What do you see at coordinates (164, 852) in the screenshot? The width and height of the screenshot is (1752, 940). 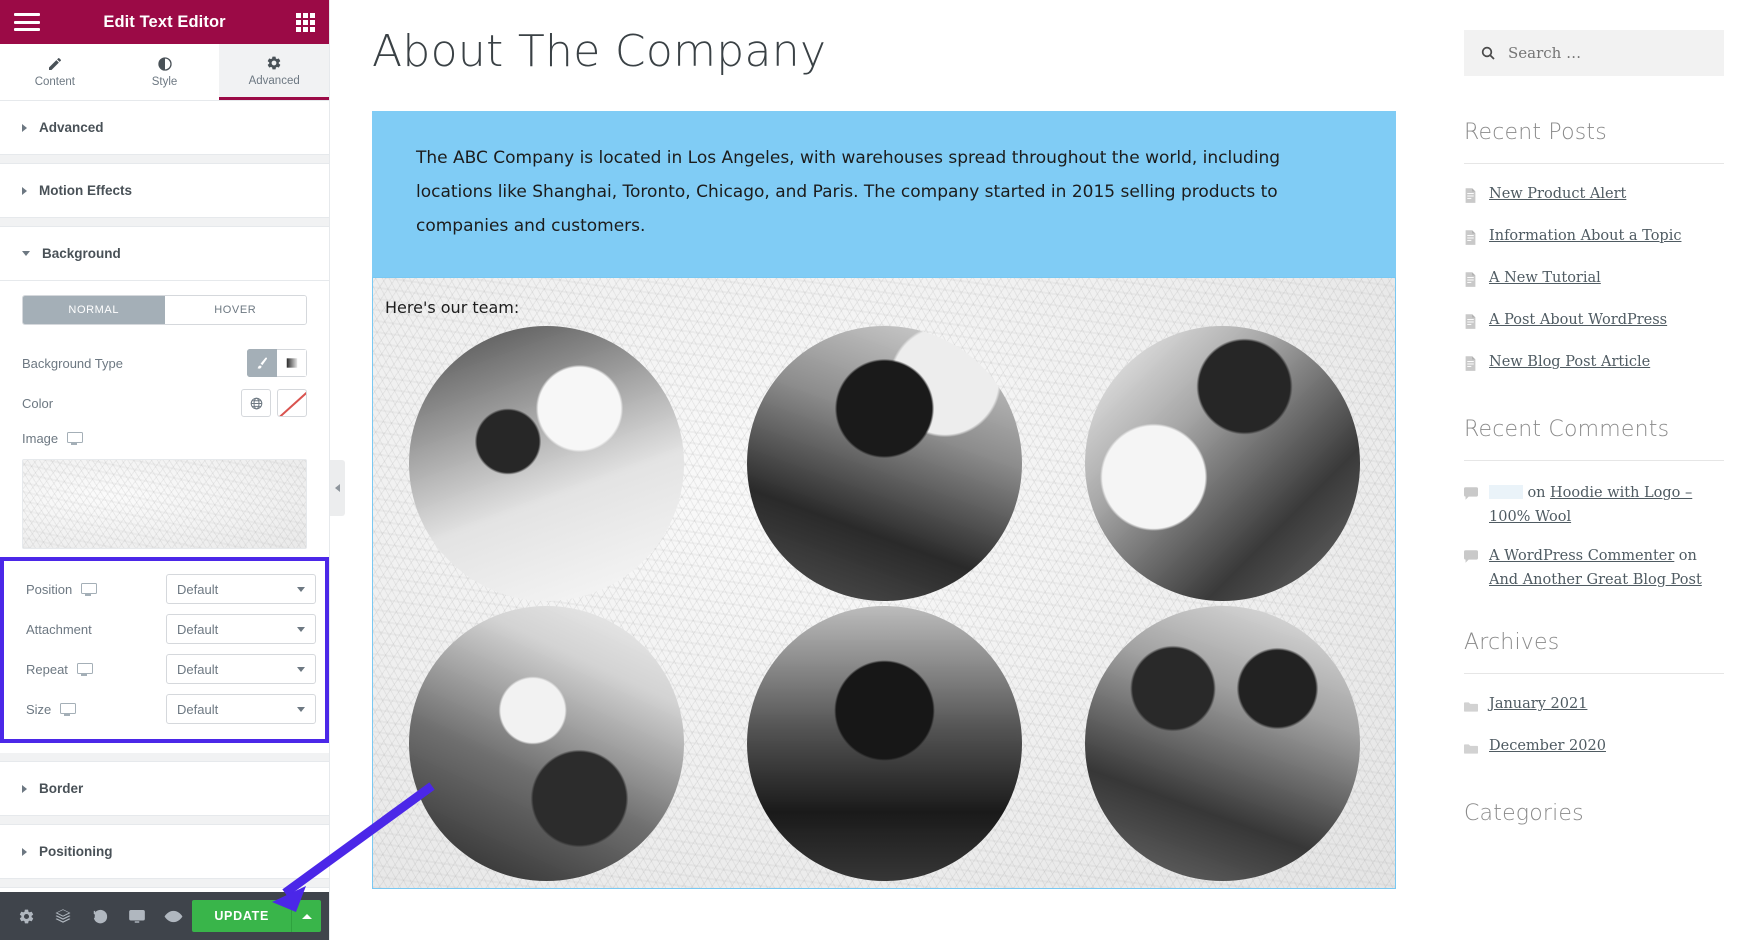 I see `section-positioning: Positioning` at bounding box center [164, 852].